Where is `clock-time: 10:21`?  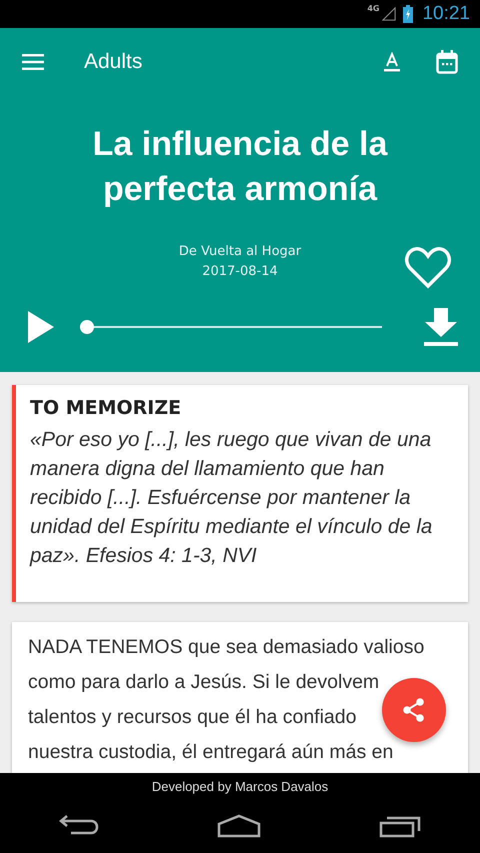
clock-time: 10:21 is located at coordinates (446, 14).